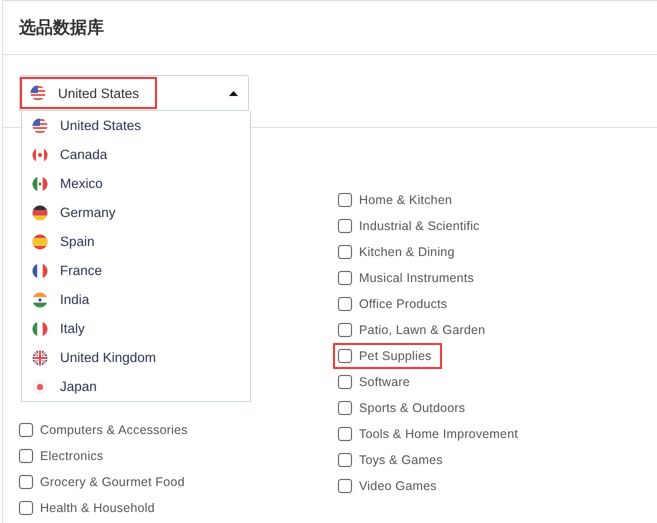 This screenshot has height=523, width=657. What do you see at coordinates (136, 154) in the screenshot?
I see `country-option: Canada` at bounding box center [136, 154].